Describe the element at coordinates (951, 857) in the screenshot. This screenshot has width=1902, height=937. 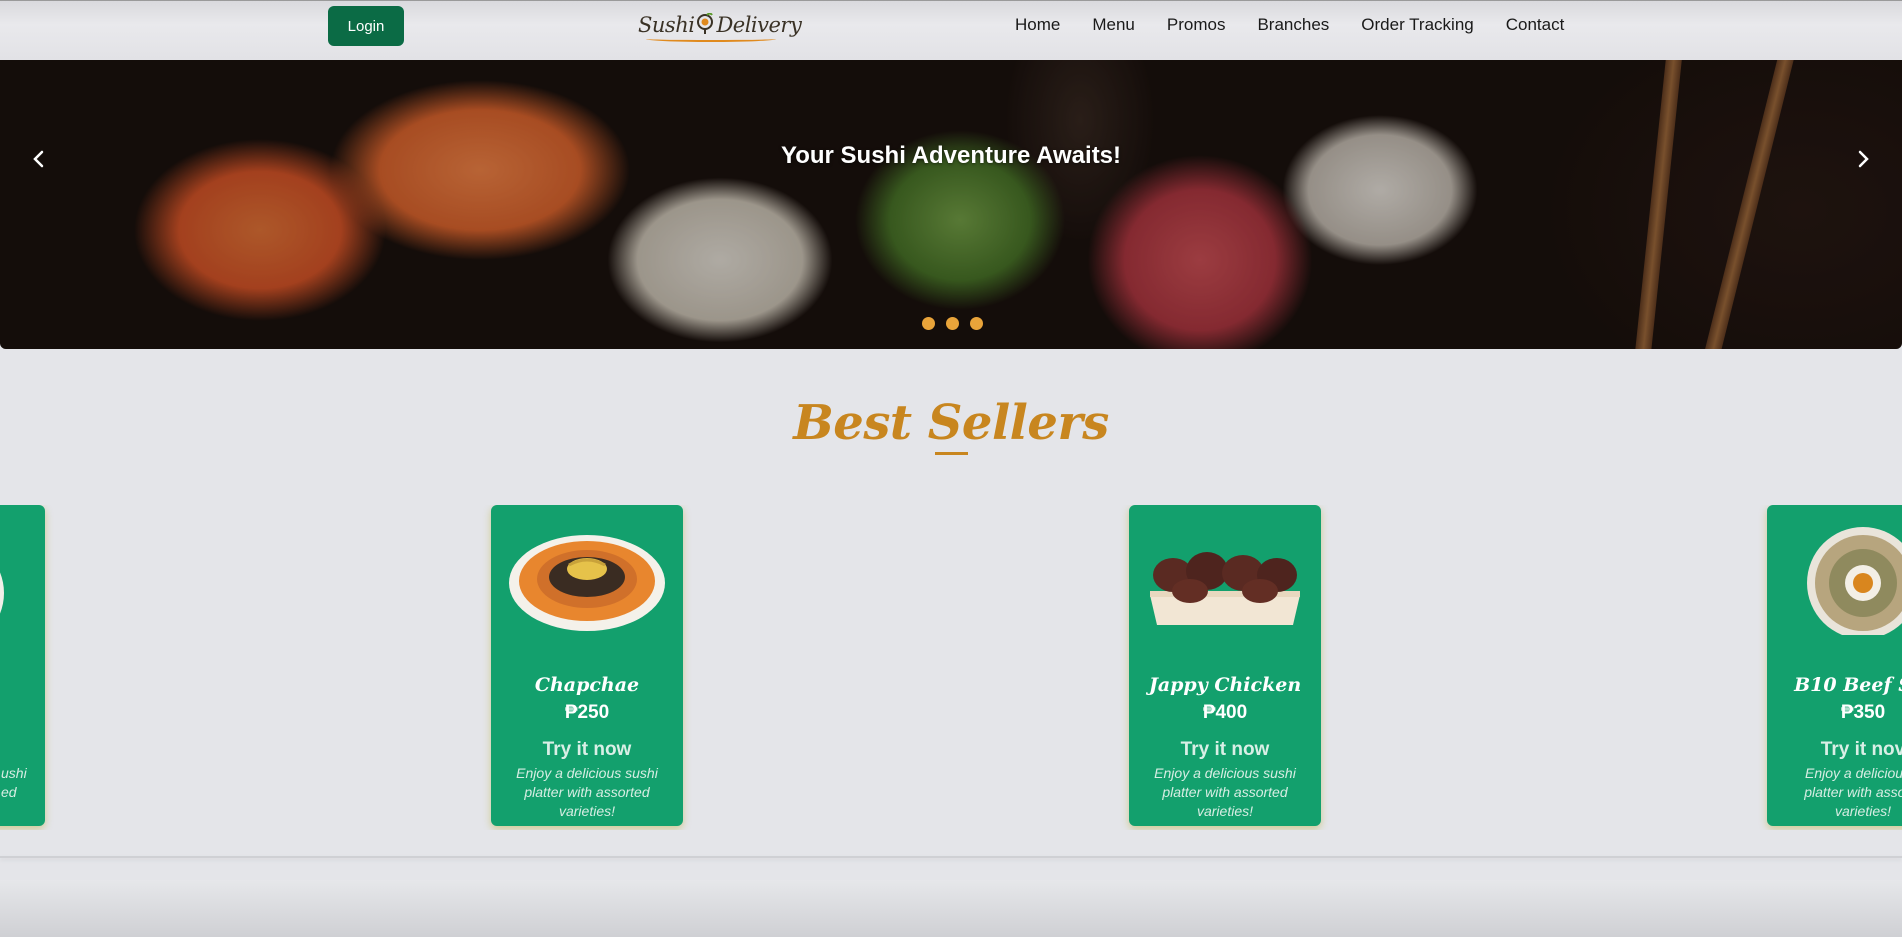
I see `section-divider` at that location.